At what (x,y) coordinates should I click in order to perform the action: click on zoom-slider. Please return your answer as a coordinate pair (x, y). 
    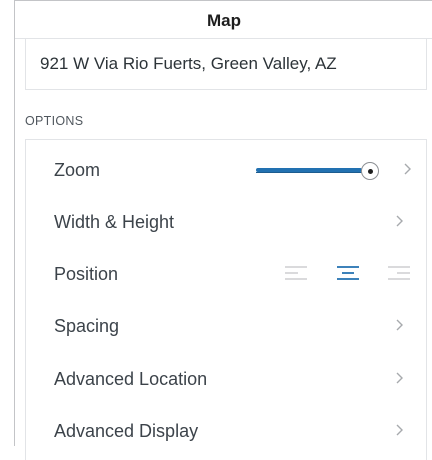
    Looking at the image, I should click on (322, 172).